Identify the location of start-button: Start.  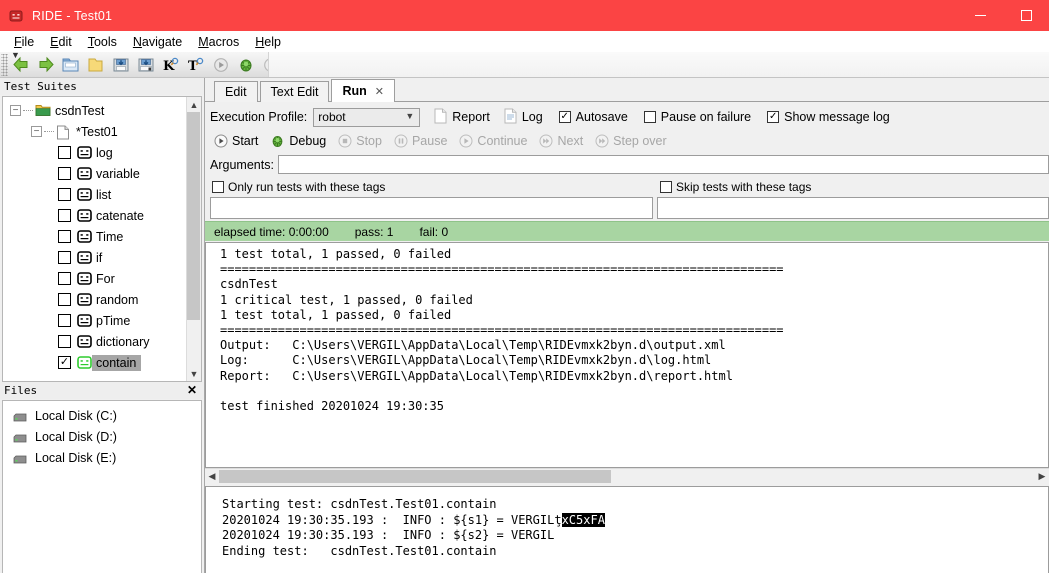
(236, 141).